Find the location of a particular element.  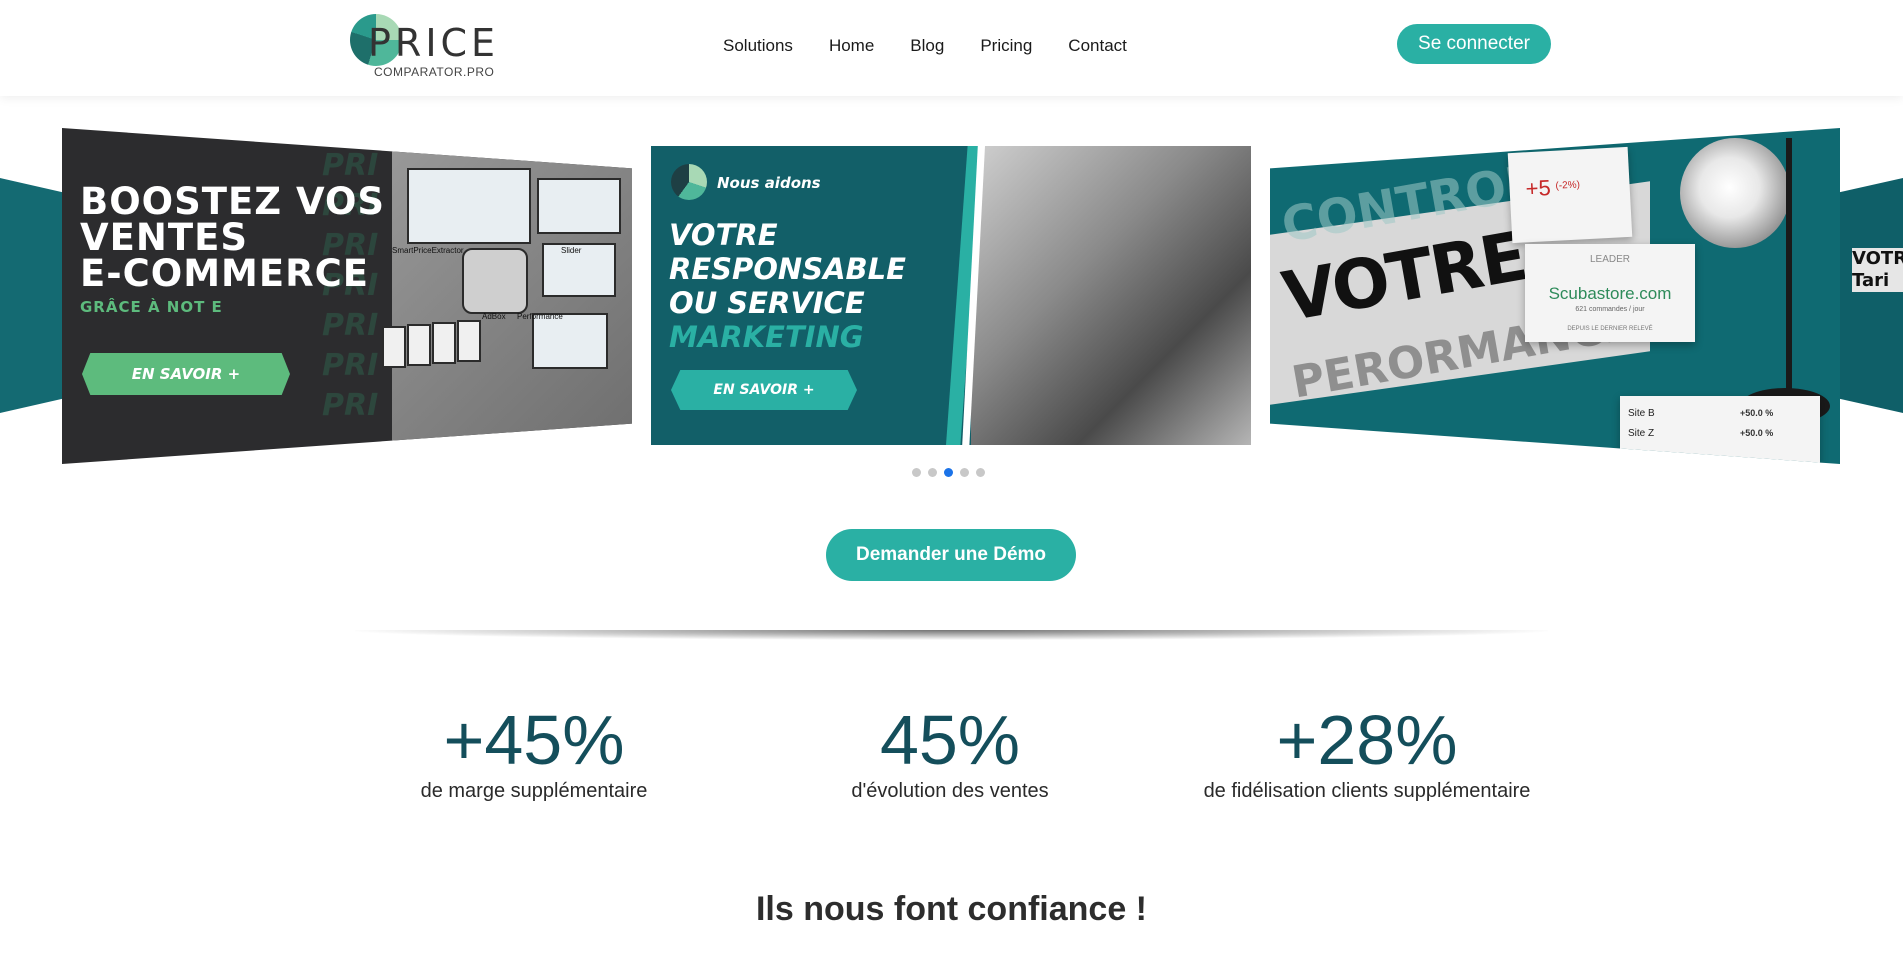

slide-2-title-accent: MARKETING is located at coordinates (766, 337).